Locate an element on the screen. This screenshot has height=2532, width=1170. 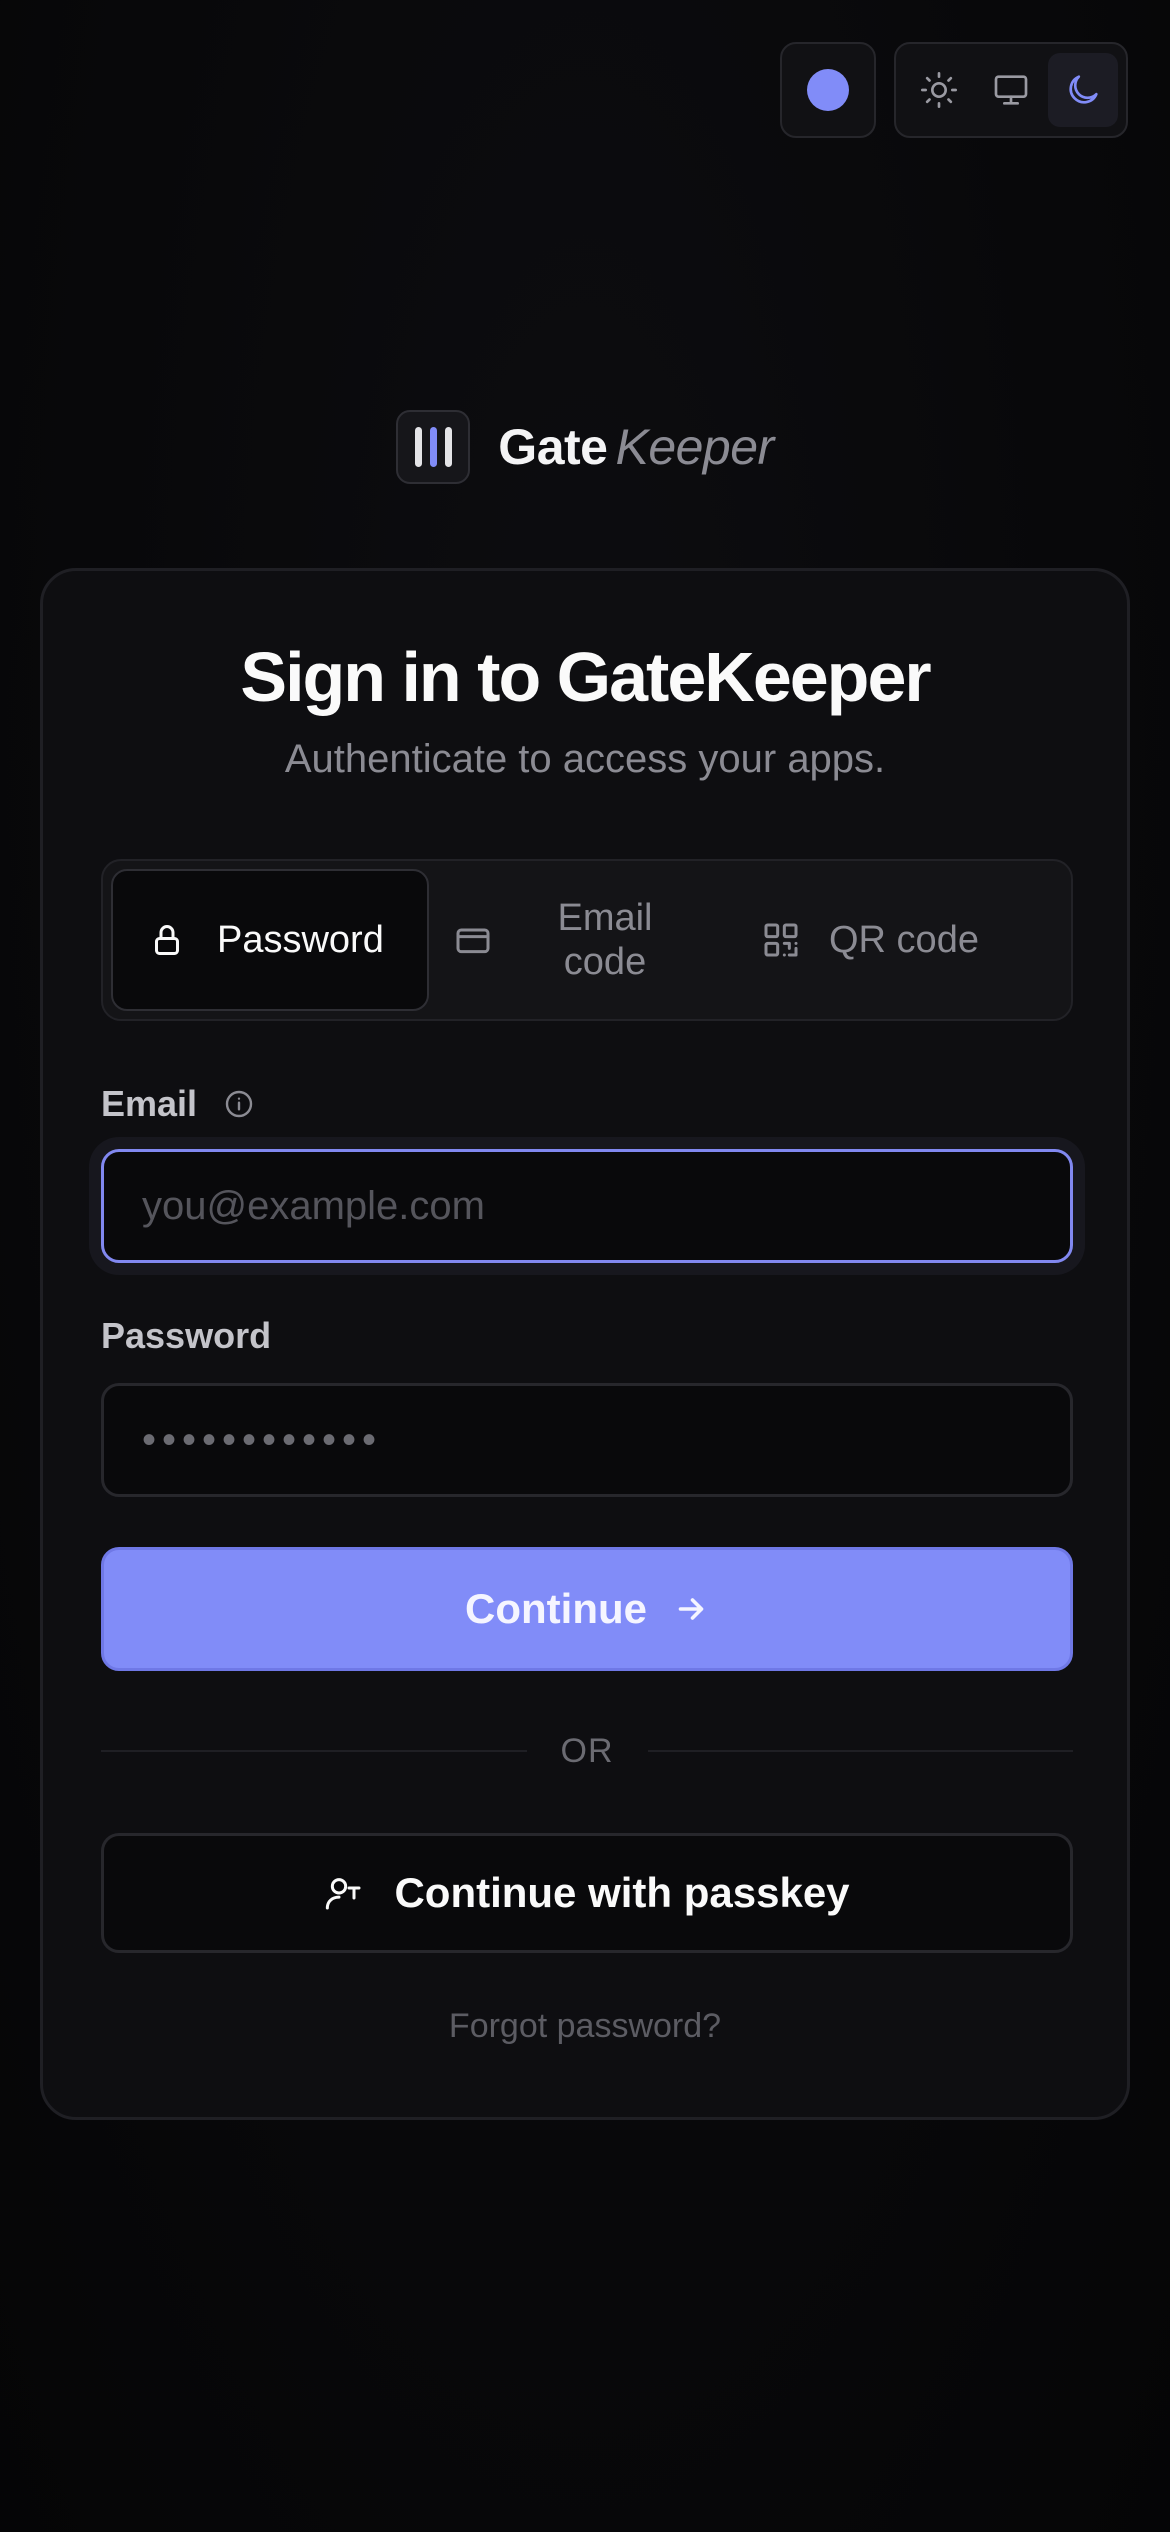
or-divider-text: OR is located at coordinates (587, 1750).